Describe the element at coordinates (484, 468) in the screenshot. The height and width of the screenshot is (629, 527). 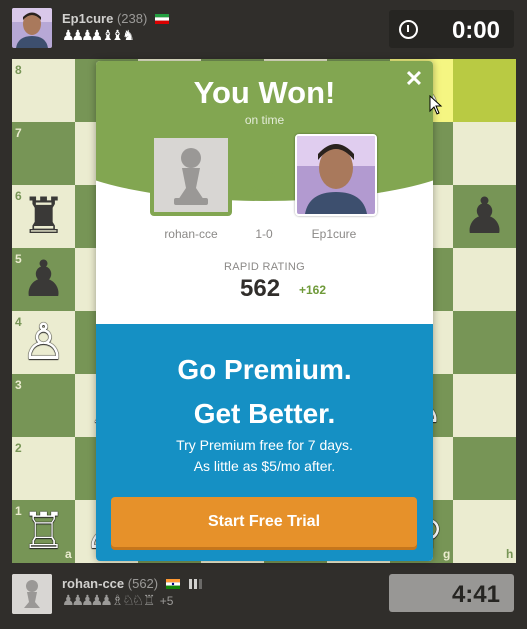
I see `square-h2` at that location.